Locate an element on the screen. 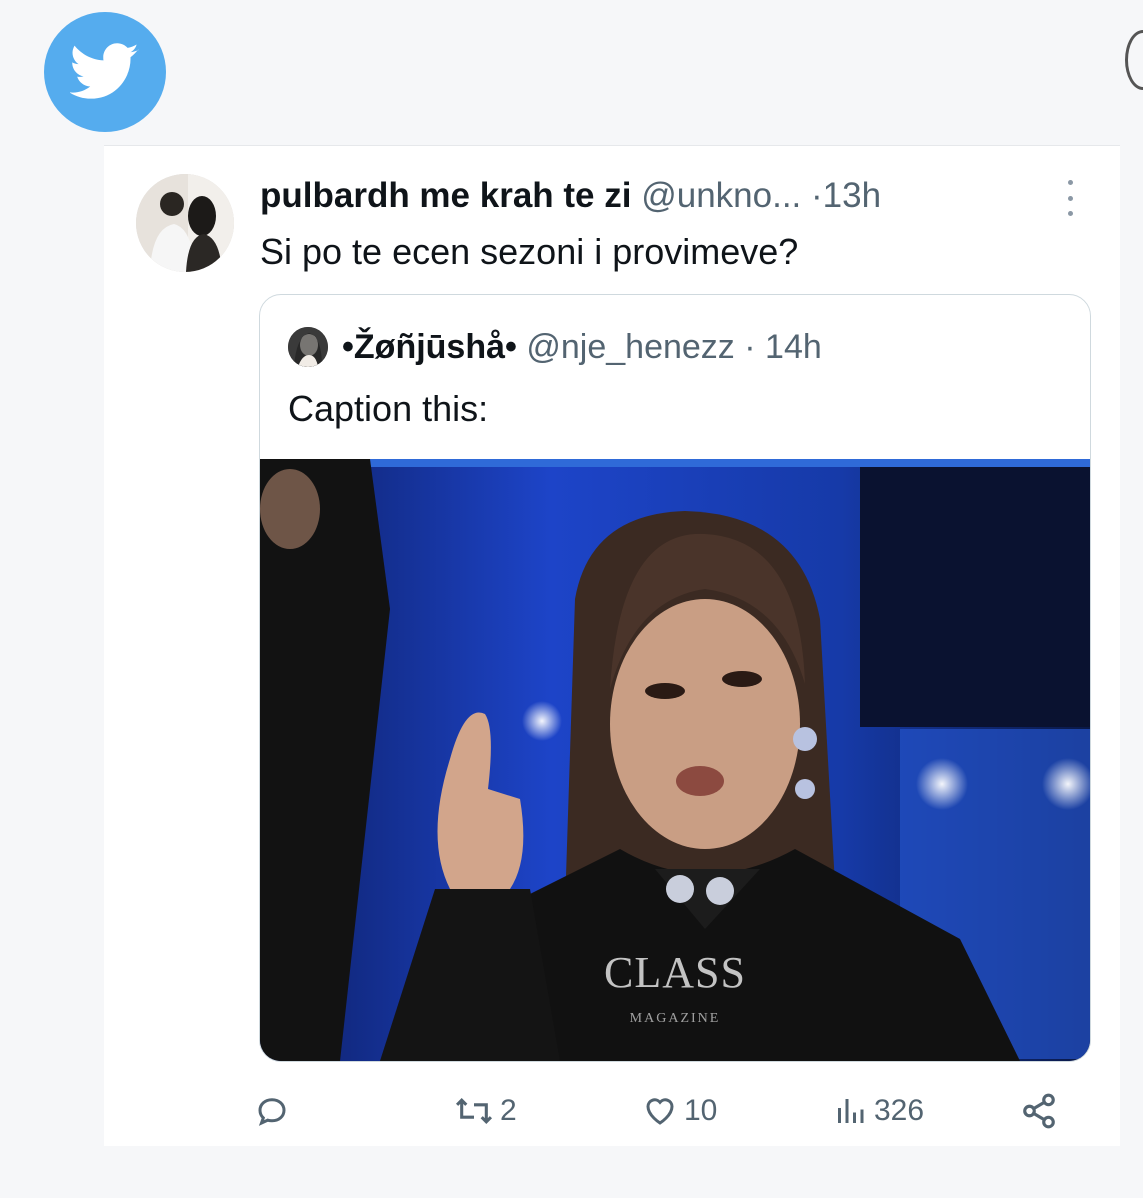 The height and width of the screenshot is (1198, 1143). views-count: 326 is located at coordinates (899, 1110).